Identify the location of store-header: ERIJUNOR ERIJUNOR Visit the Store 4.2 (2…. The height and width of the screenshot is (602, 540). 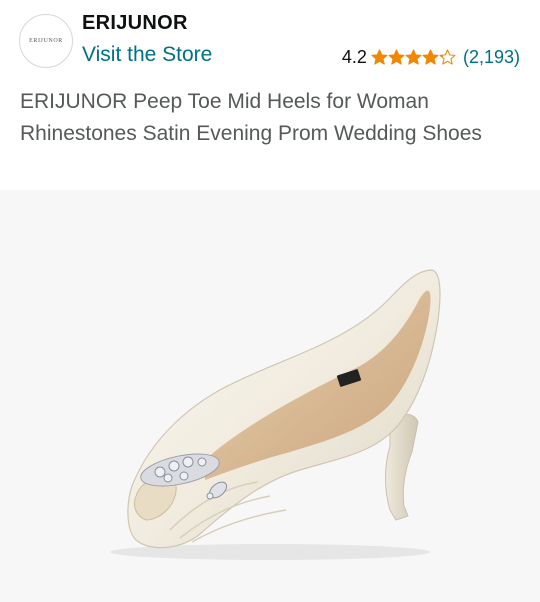
(270, 43).